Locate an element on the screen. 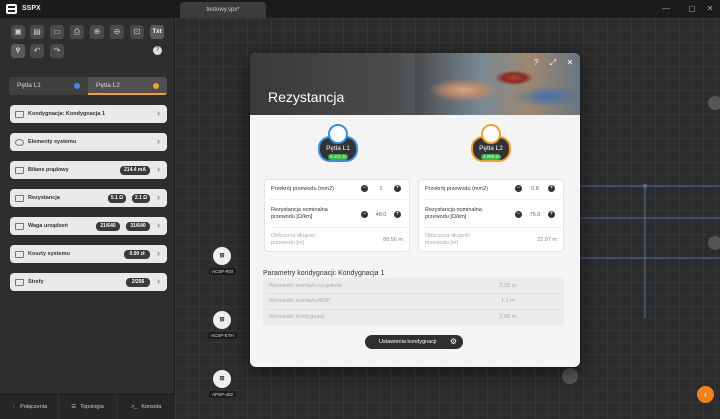 Image resolution: width=720 pixels, height=419 pixels. loop-switcher: Pętla L1 Pętla L2 is located at coordinates (88, 86).